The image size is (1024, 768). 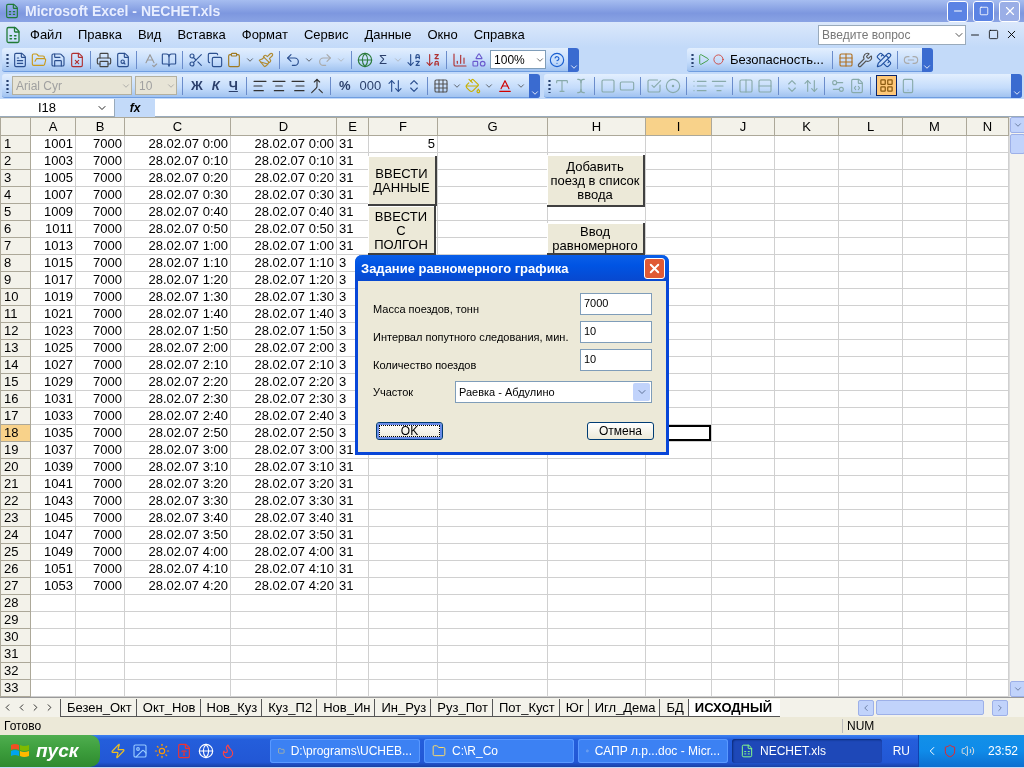 What do you see at coordinates (169, 59) in the screenshot?
I see `book-icon` at bounding box center [169, 59].